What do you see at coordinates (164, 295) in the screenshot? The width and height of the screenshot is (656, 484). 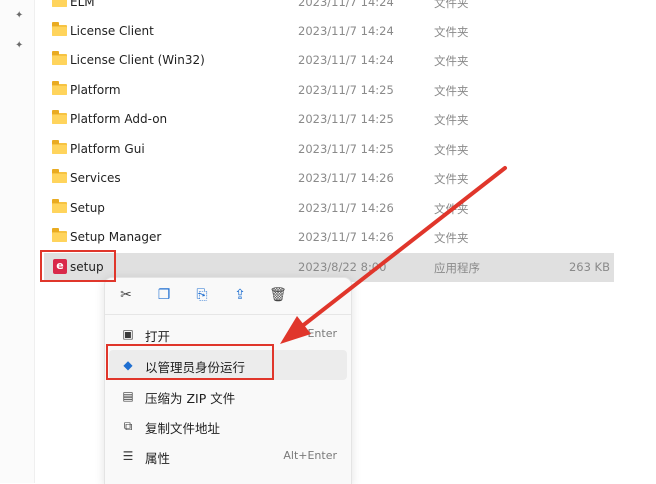 I see `copy-icon: ❐` at bounding box center [164, 295].